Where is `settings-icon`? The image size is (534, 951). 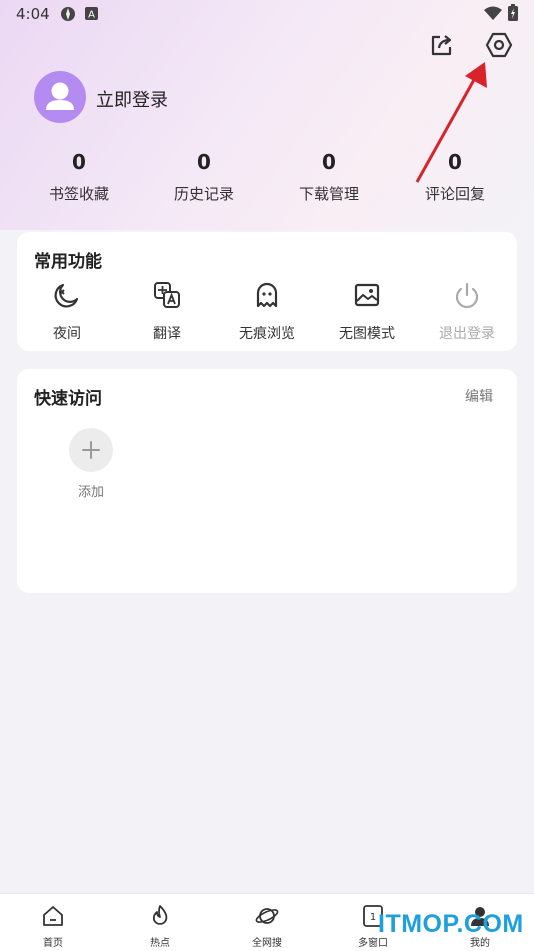 settings-icon is located at coordinates (499, 45).